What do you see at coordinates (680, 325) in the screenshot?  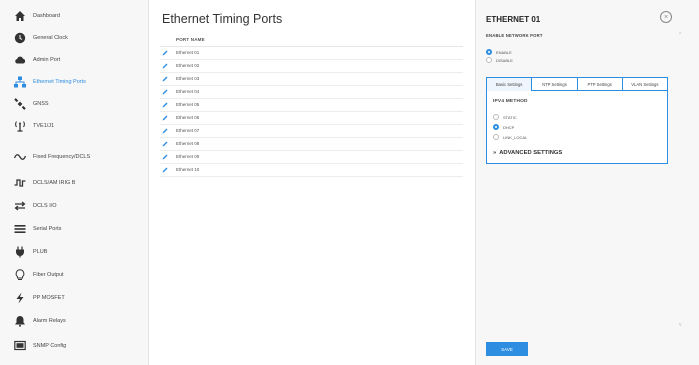 I see `scroll-down-icon: v` at bounding box center [680, 325].